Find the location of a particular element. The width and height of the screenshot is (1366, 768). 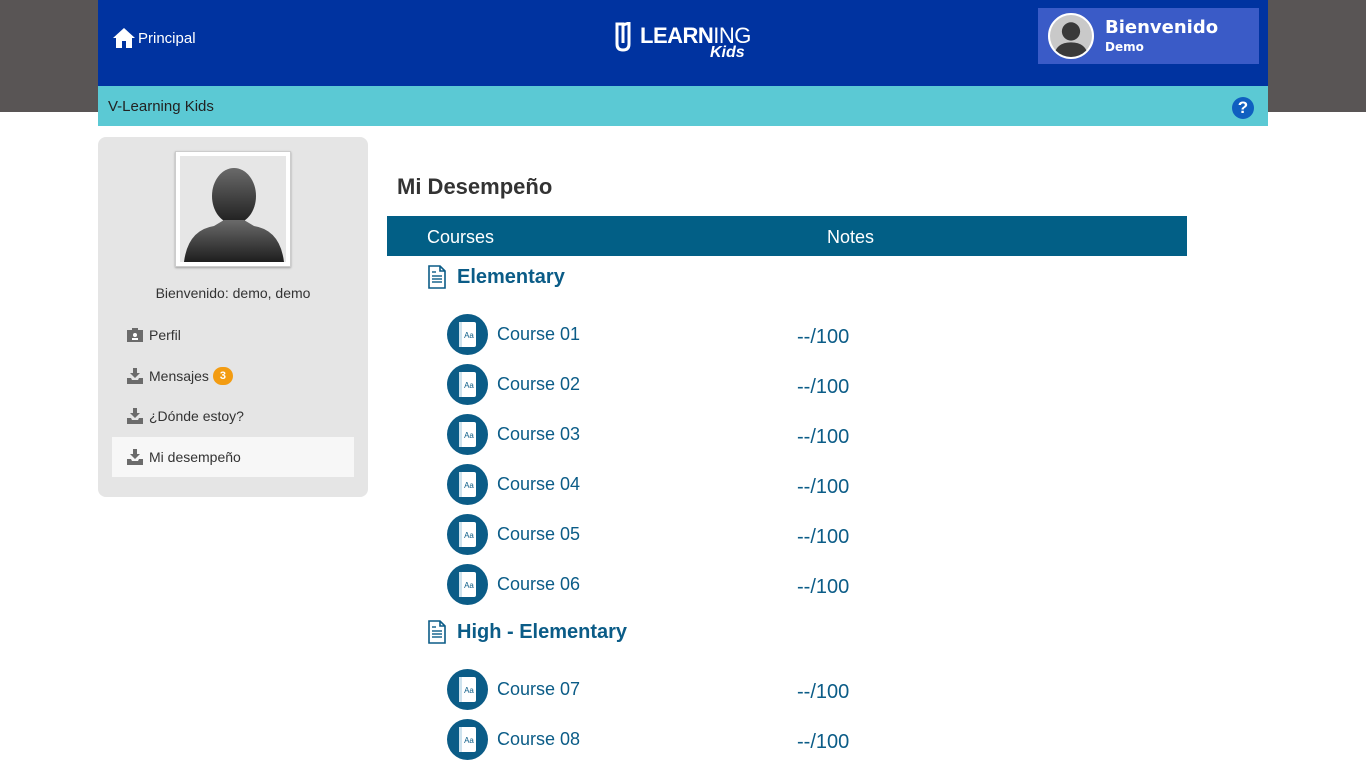

subheader-bar: V-Learning Kids ? is located at coordinates (683, 106).